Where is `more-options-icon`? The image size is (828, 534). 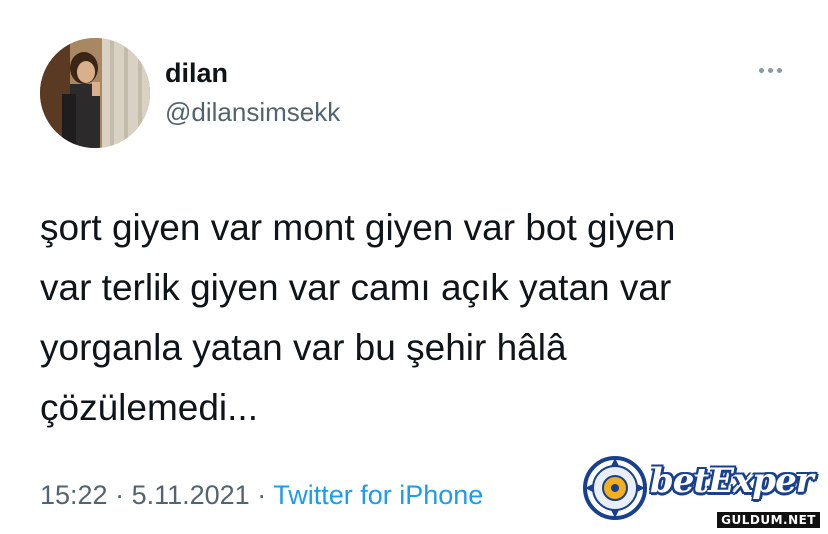
more-options-icon is located at coordinates (770, 70).